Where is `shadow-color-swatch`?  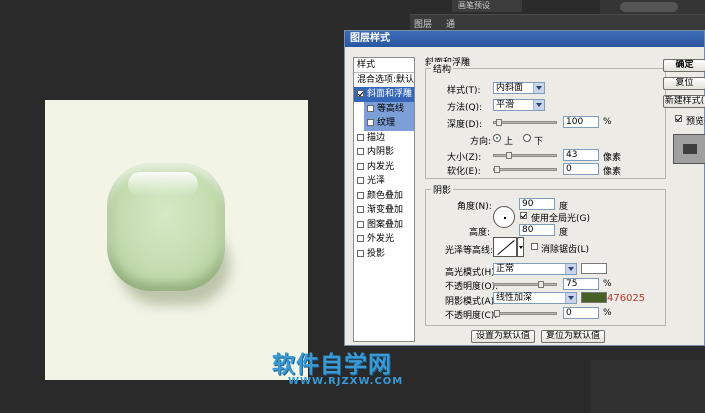 shadow-color-swatch is located at coordinates (594, 297).